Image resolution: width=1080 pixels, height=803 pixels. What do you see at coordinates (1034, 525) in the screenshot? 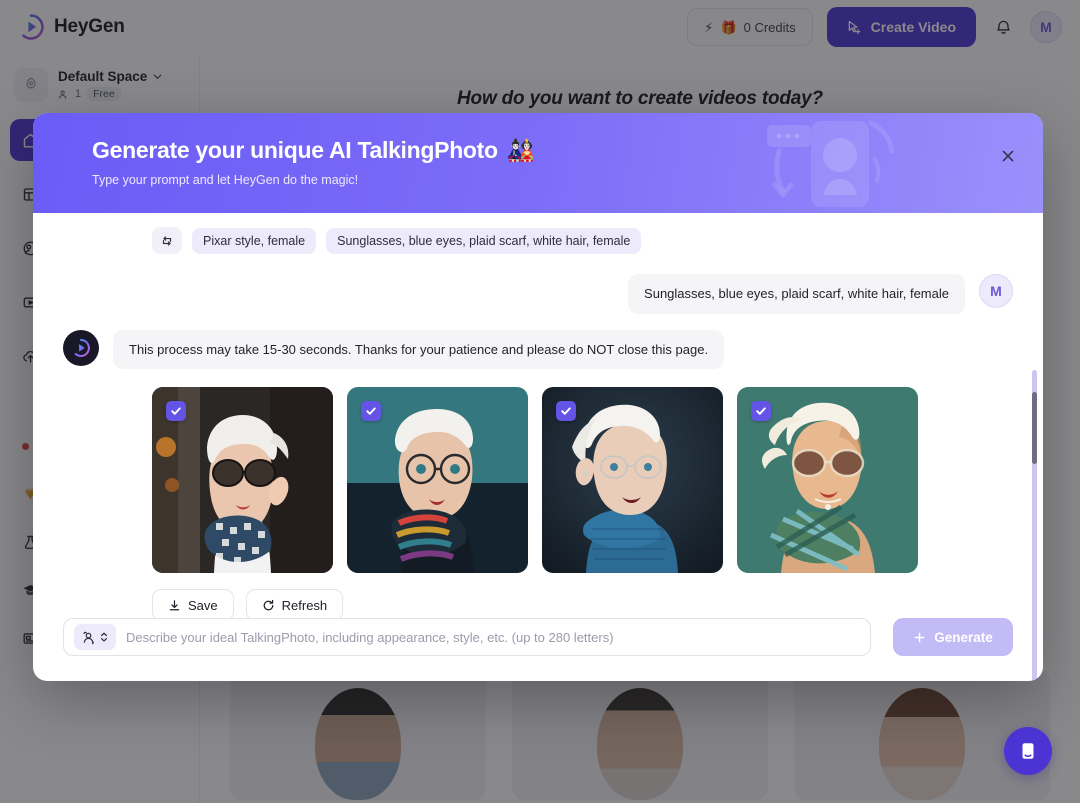
I see `modal-scrollbar` at bounding box center [1034, 525].